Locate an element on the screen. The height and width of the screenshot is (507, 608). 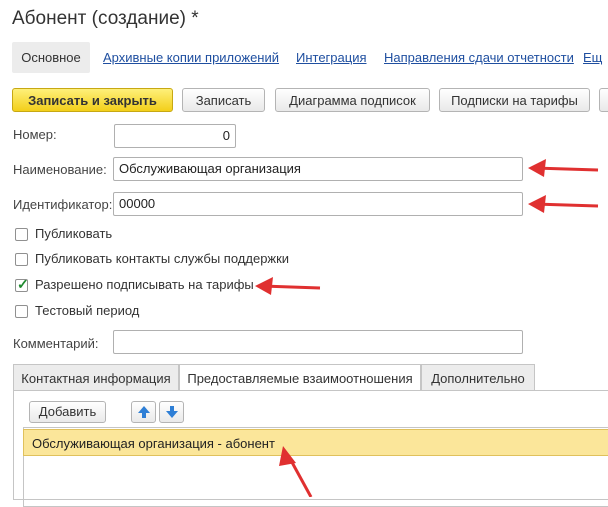
arrow-to-allow-tariffs is located at coordinates (288, 286).